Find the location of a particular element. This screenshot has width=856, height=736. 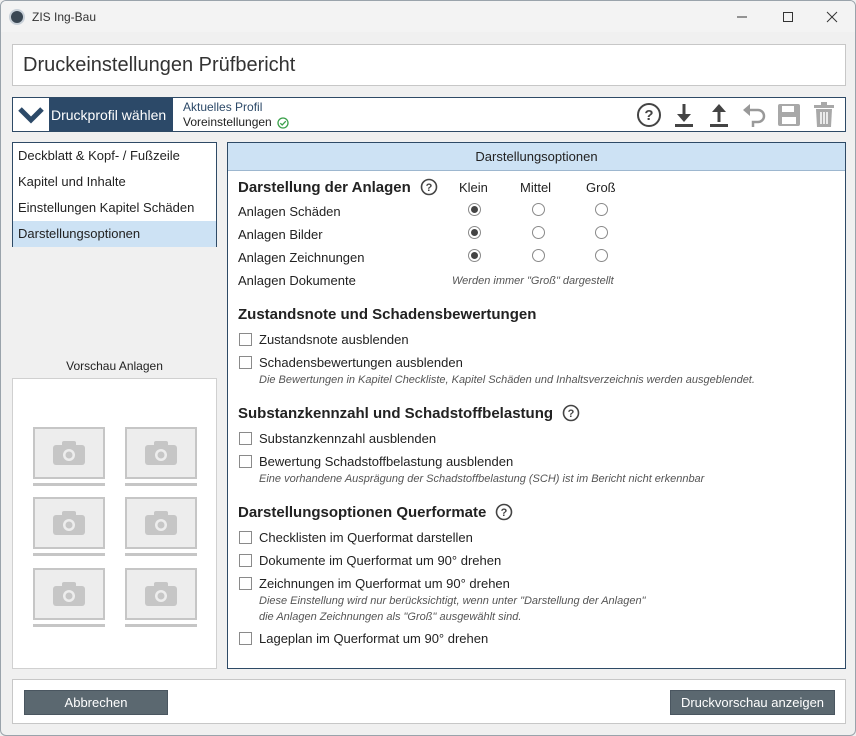

preview-panel is located at coordinates (114, 523).